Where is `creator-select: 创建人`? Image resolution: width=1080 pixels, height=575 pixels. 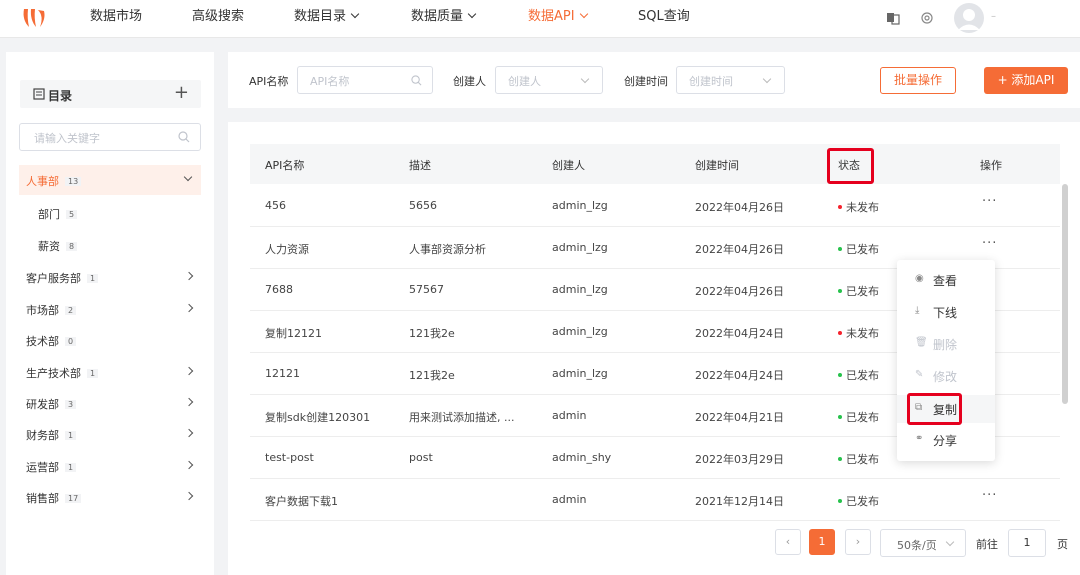
creator-select: 创建人 is located at coordinates (549, 80).